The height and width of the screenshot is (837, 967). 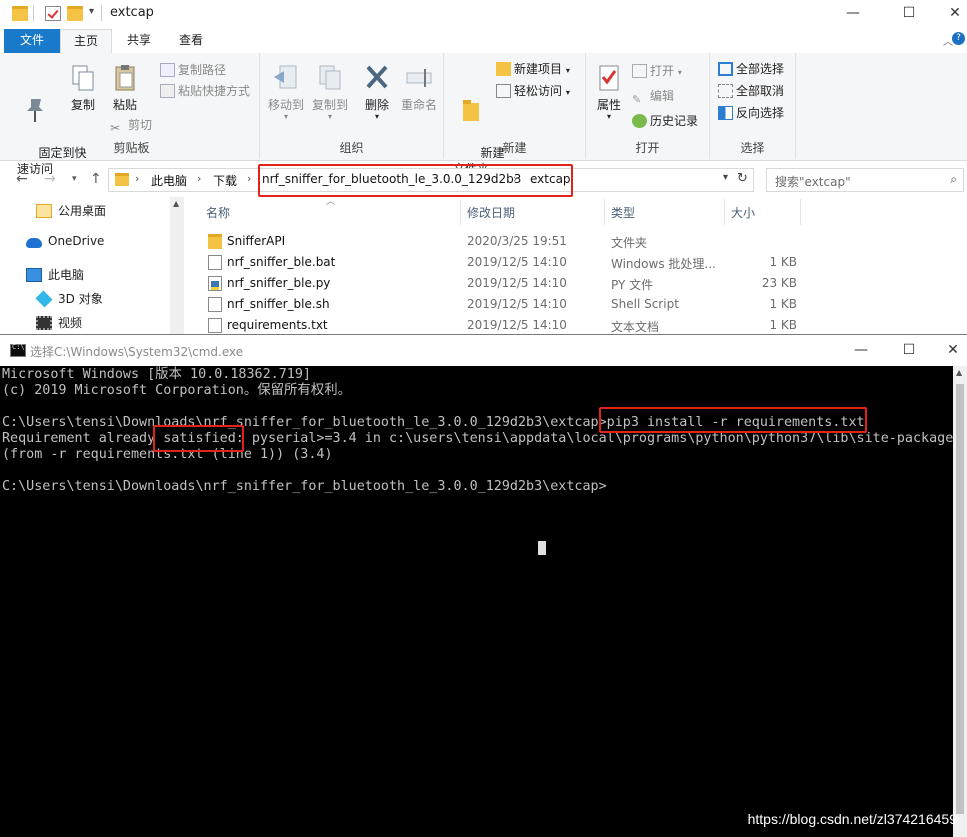 I want to click on back-arrow-icon: ←, so click(x=22, y=179).